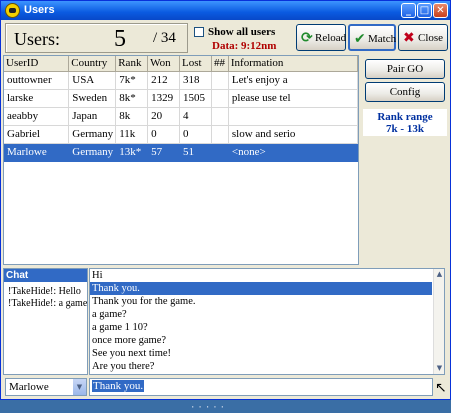 The height and width of the screenshot is (413, 451). What do you see at coordinates (440, 10) in the screenshot?
I see `window-close-button: ✕` at bounding box center [440, 10].